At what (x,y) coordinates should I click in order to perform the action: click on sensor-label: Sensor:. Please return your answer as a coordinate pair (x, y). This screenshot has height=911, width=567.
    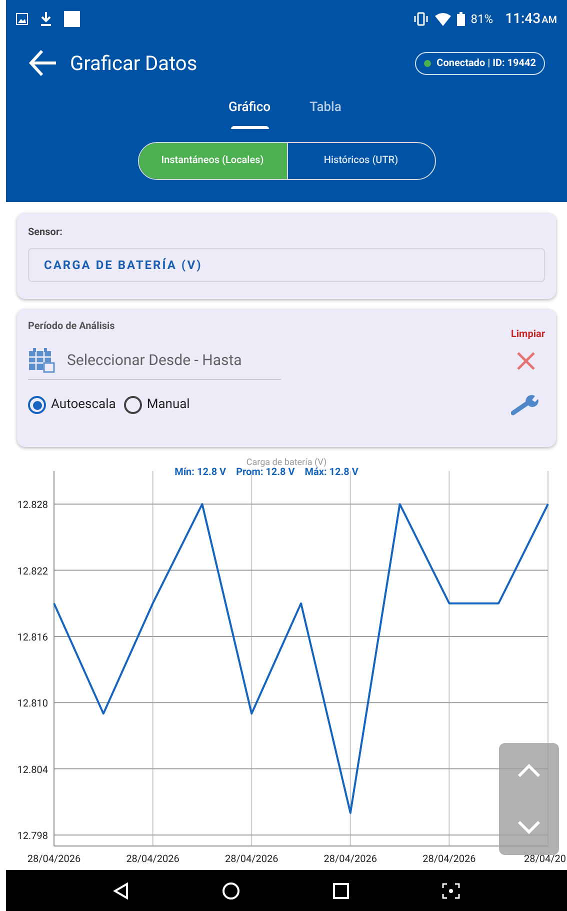
    Looking at the image, I should click on (46, 233).